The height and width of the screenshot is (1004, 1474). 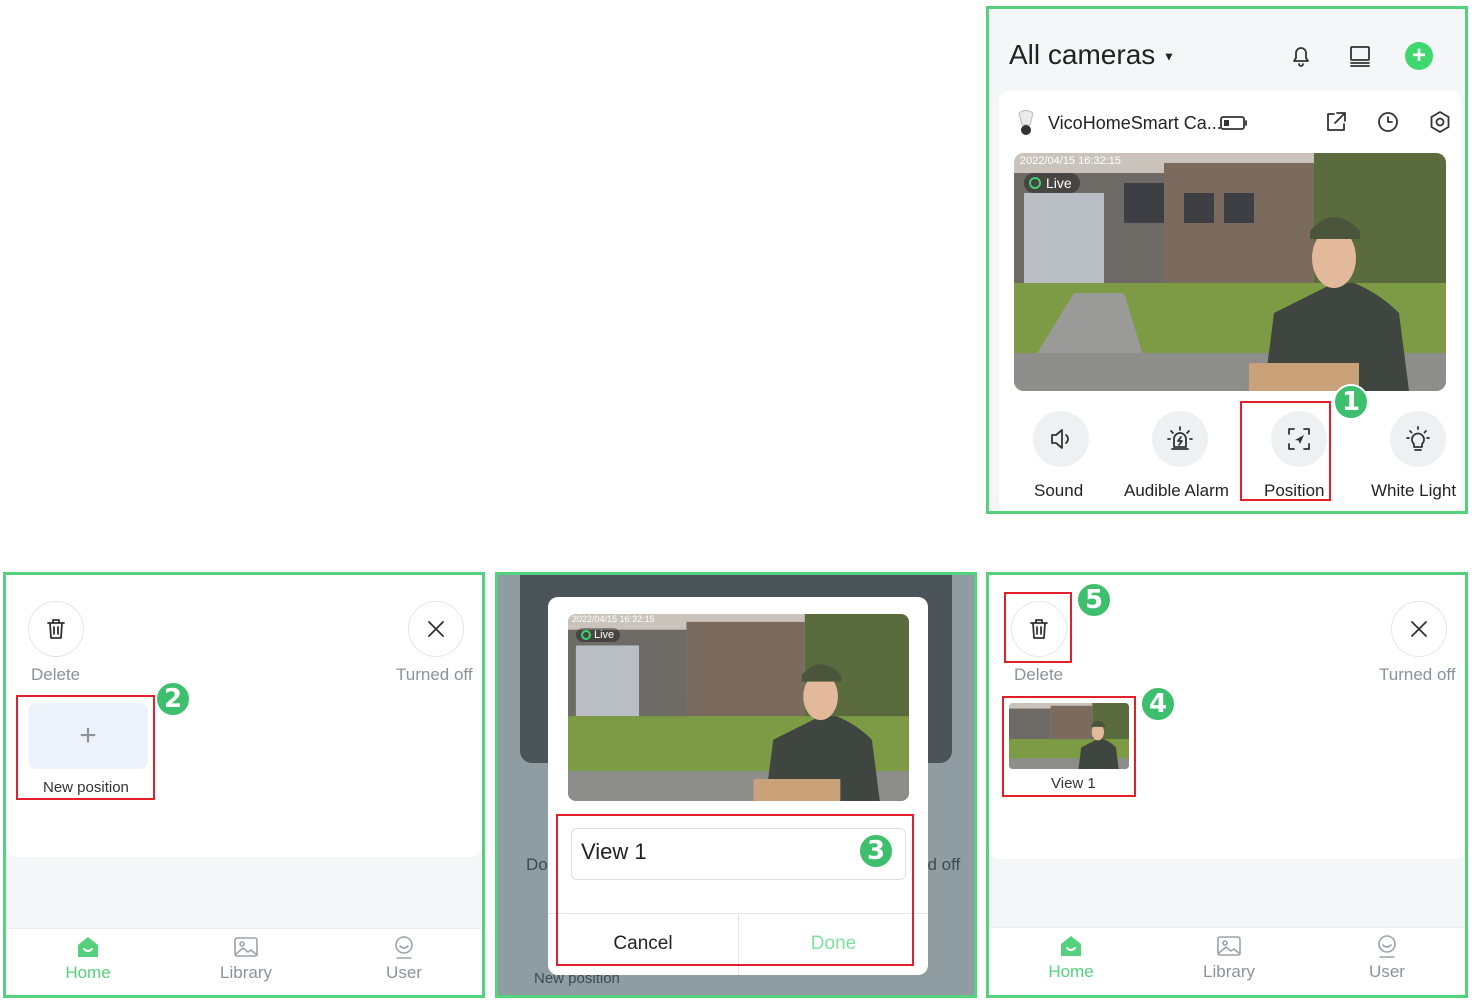 What do you see at coordinates (1176, 490) in the screenshot?
I see `audible-alarm-label: Audible Alarm` at bounding box center [1176, 490].